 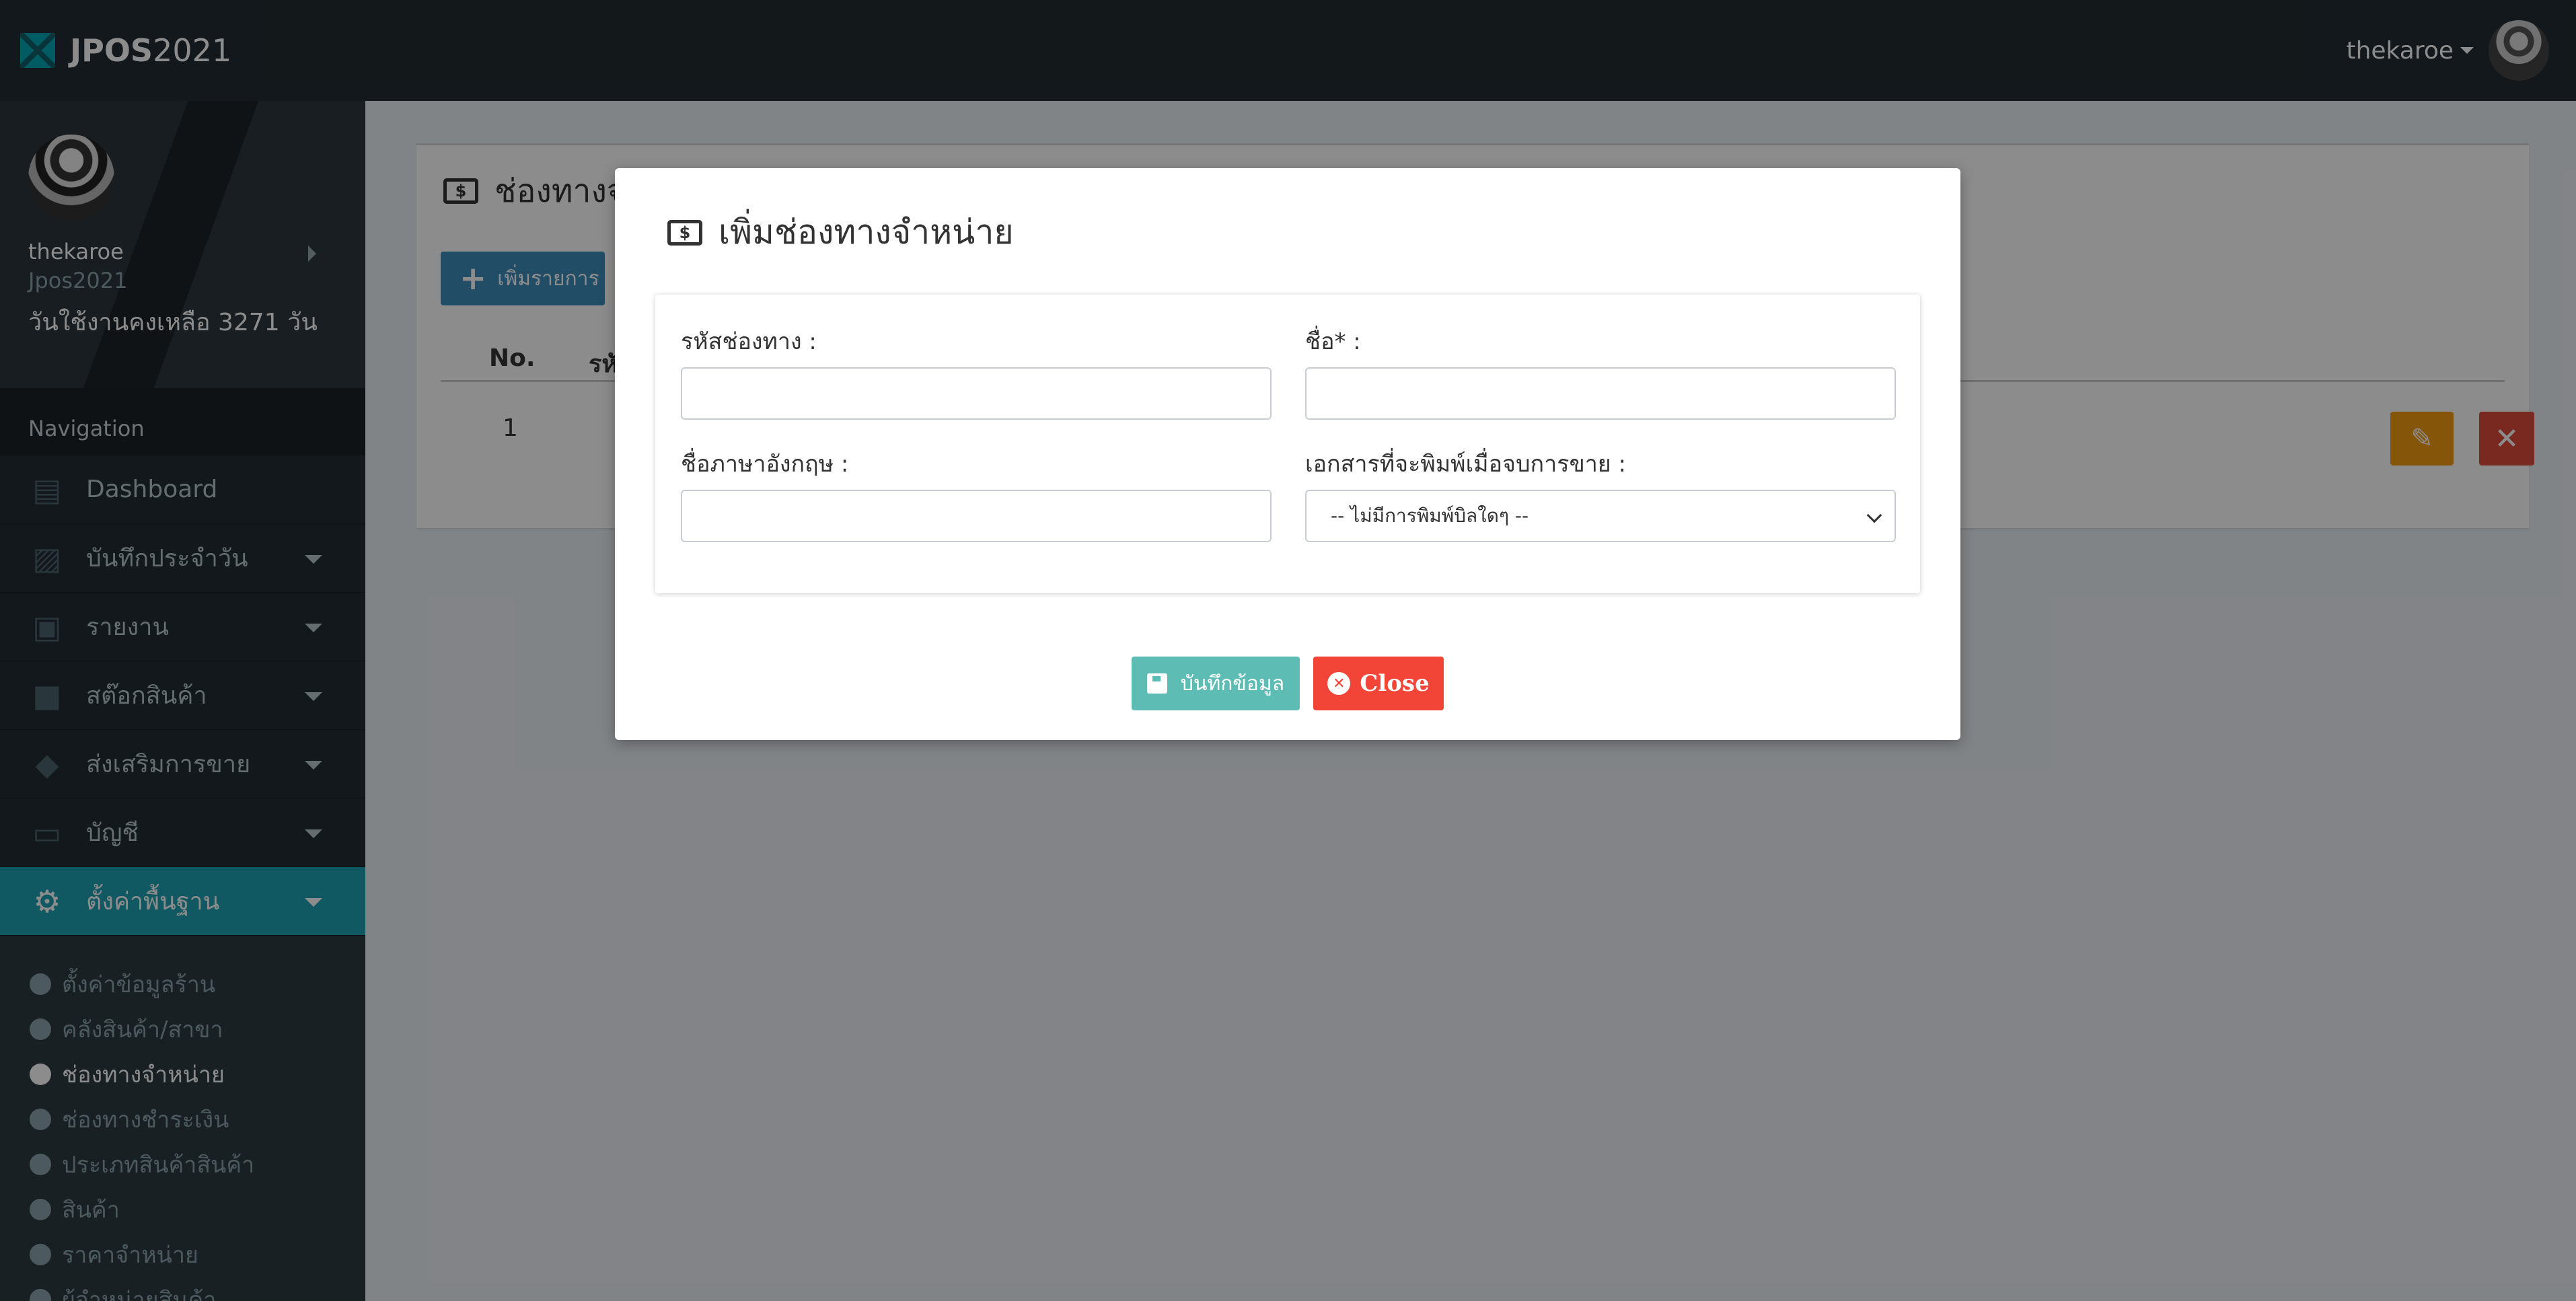 What do you see at coordinates (976, 516) in the screenshot?
I see `name-en-input` at bounding box center [976, 516].